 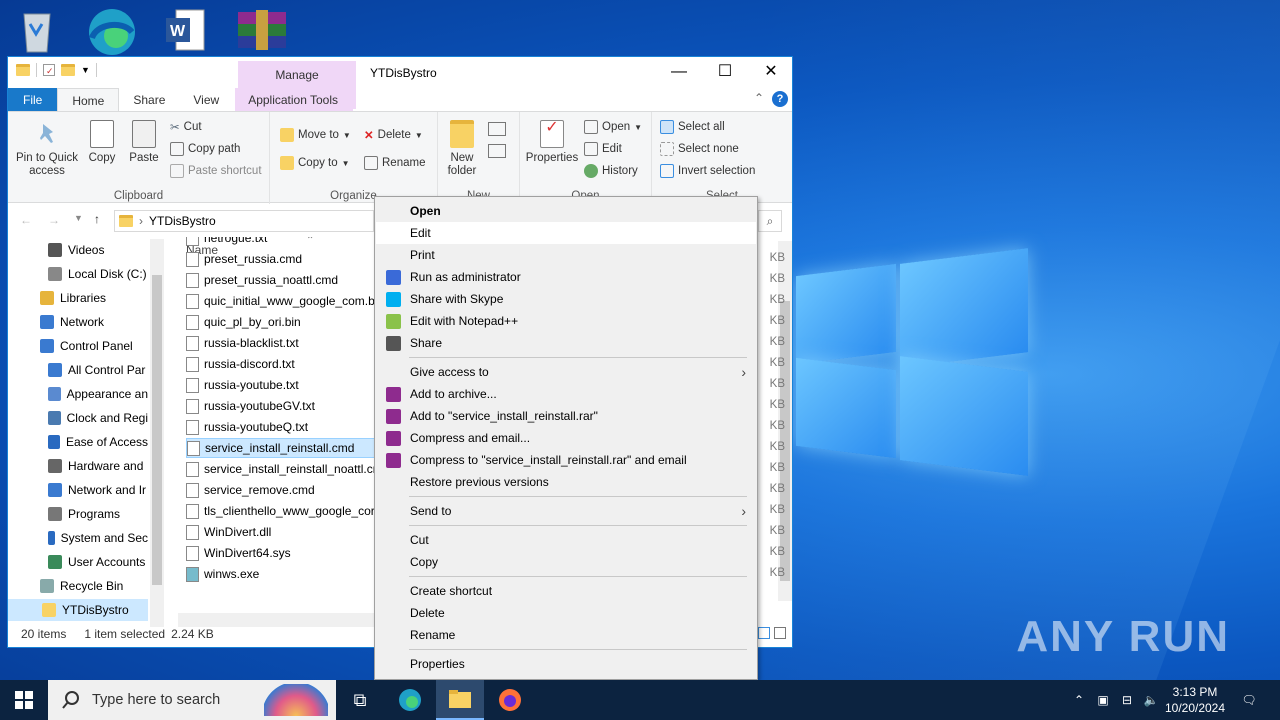 What do you see at coordinates (566, 635) in the screenshot?
I see `menu-item-rename: Rename` at bounding box center [566, 635].